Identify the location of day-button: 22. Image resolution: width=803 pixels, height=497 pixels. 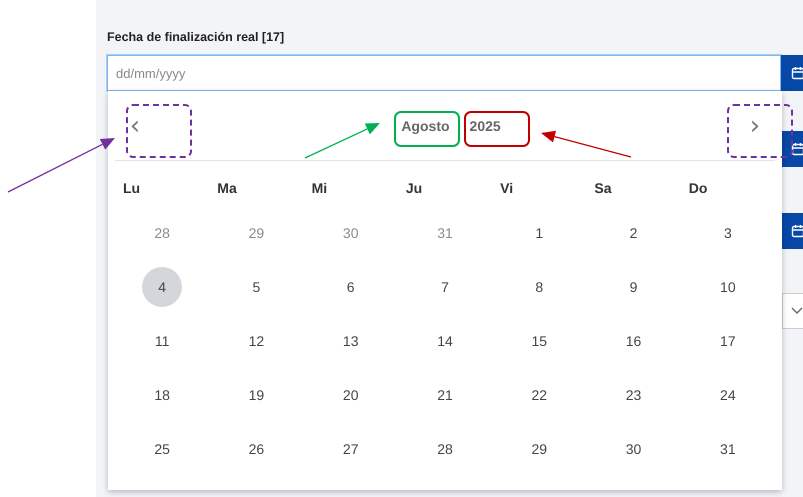
(539, 395).